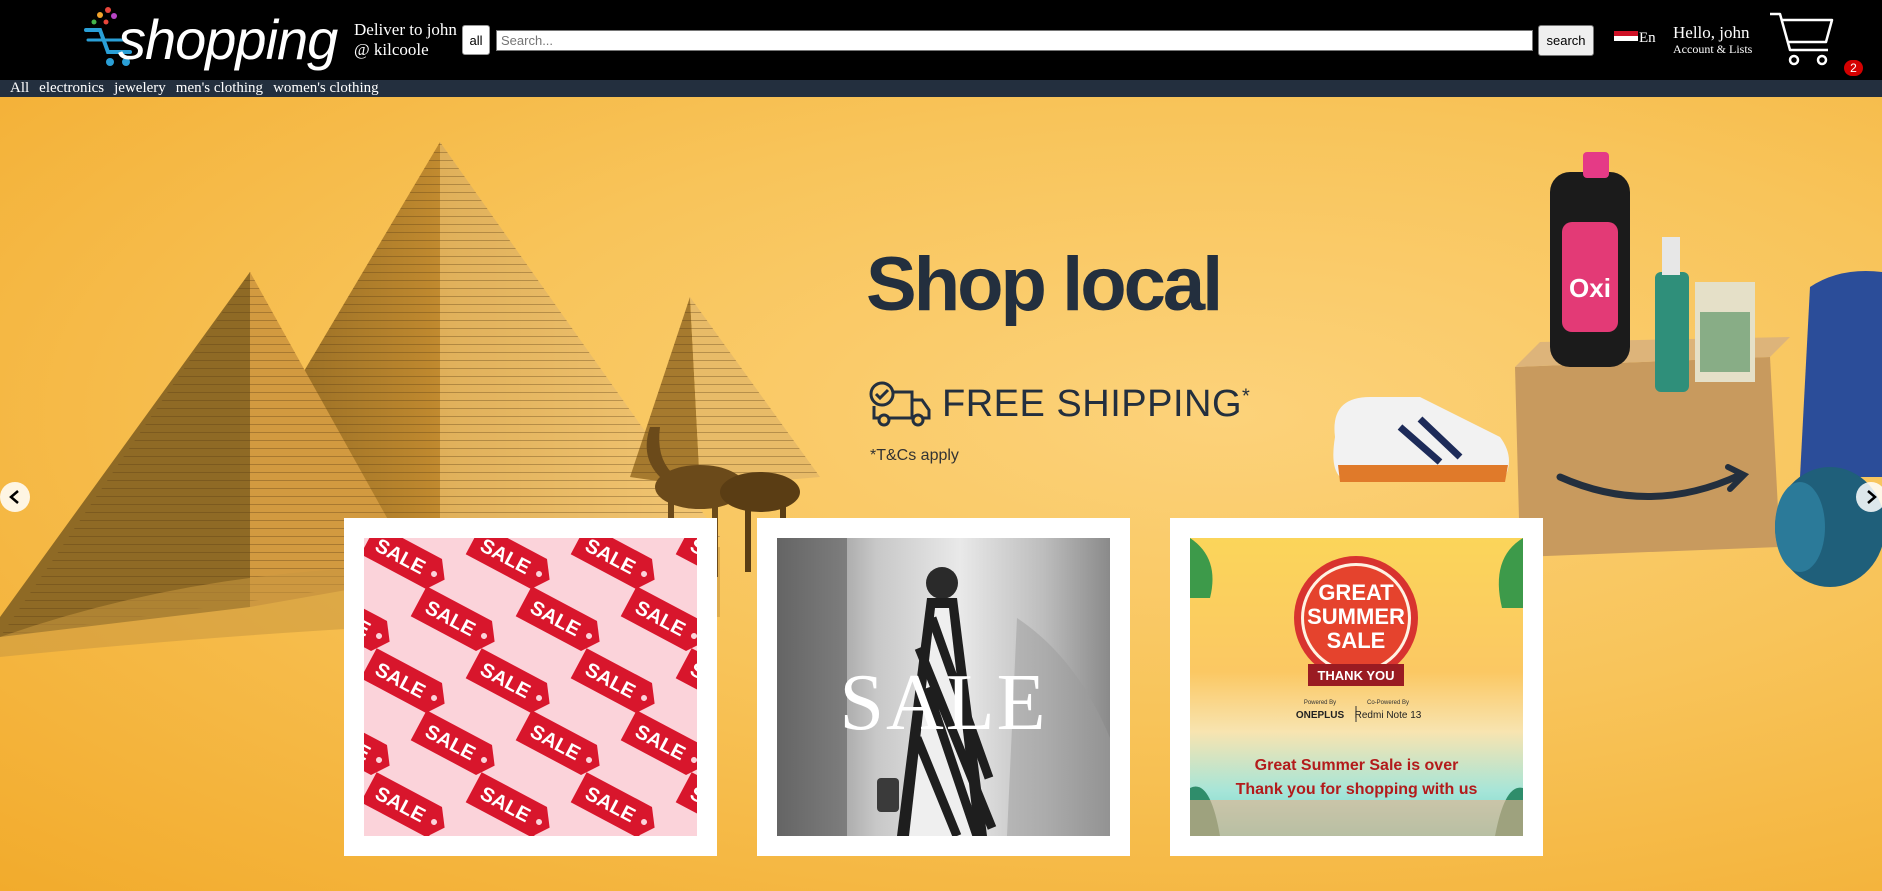 This screenshot has width=1882, height=891. What do you see at coordinates (1872, 497) in the screenshot?
I see `chevron-right-icon` at bounding box center [1872, 497].